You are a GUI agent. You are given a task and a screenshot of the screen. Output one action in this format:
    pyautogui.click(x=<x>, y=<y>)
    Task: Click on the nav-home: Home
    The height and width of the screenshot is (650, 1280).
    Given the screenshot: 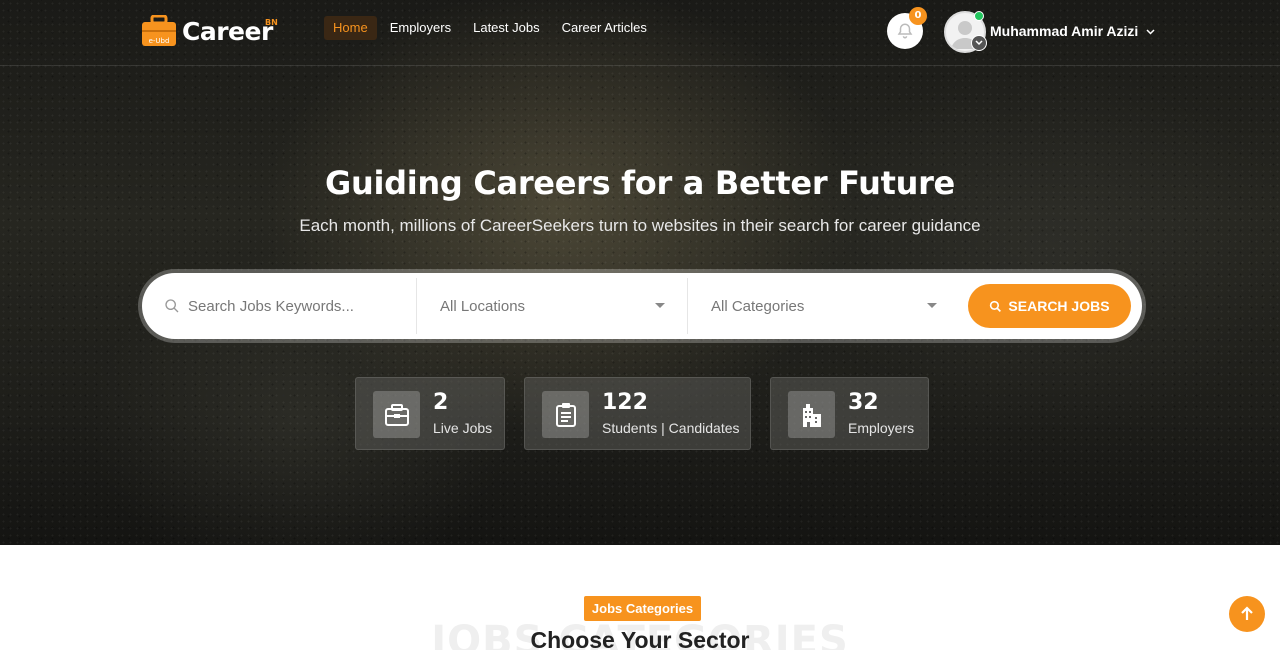 What is the action you would take?
    pyautogui.click(x=350, y=28)
    